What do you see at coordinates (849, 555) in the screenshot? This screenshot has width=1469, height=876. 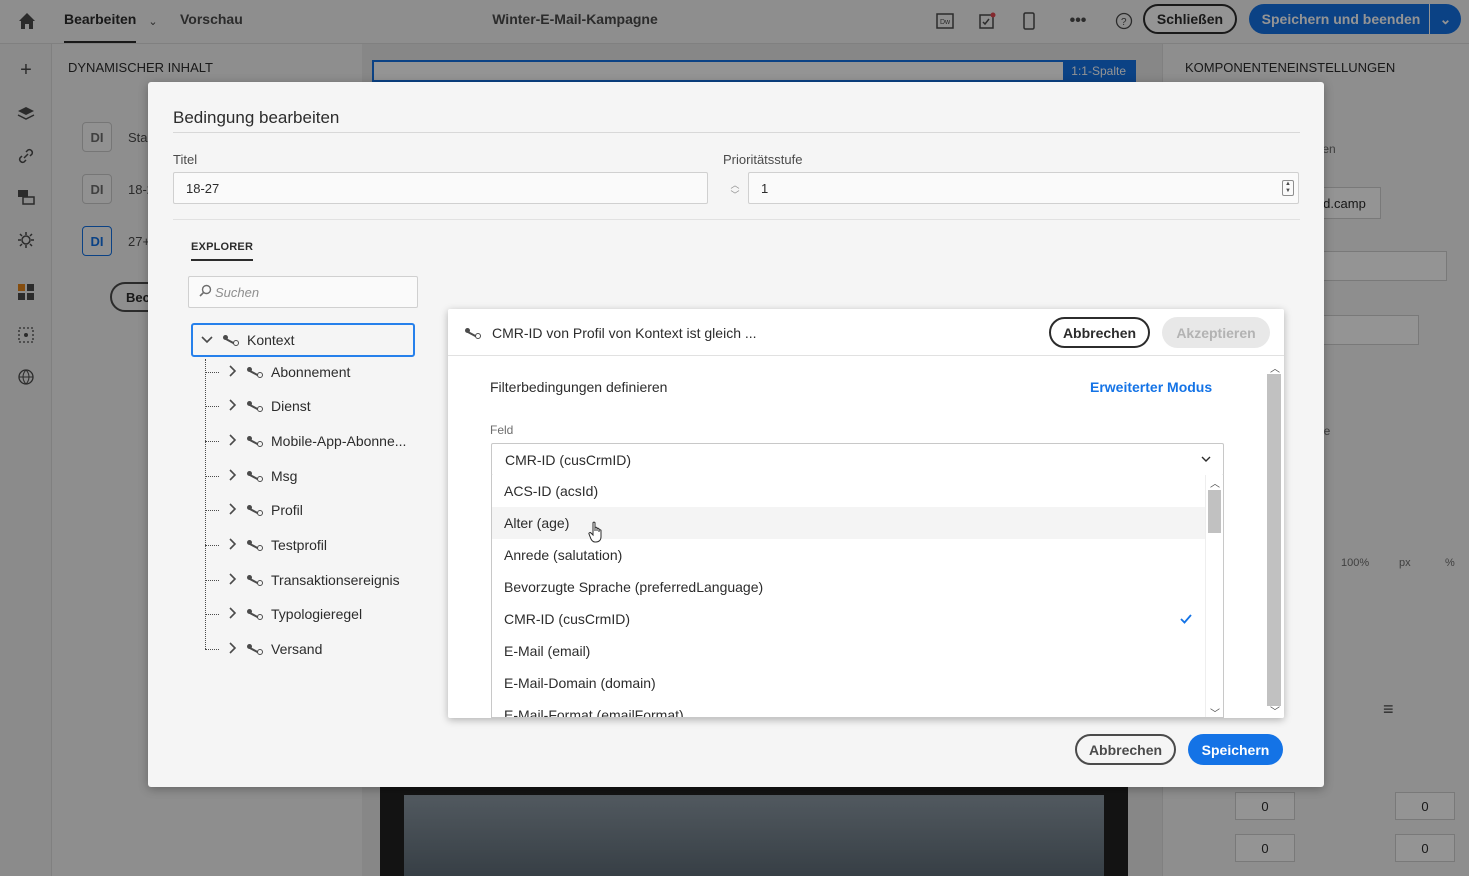 I see `dropdown-option: Anrede (salutation)` at bounding box center [849, 555].